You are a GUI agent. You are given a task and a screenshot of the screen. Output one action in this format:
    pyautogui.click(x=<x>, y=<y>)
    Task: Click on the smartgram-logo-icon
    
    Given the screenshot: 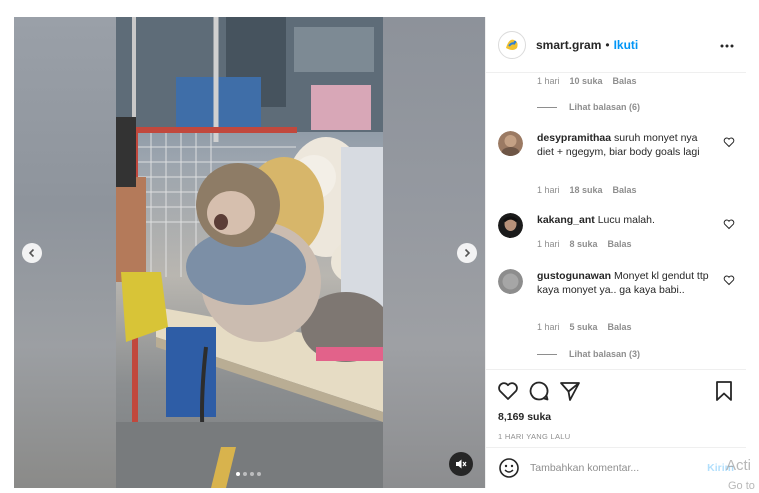 What is the action you would take?
    pyautogui.click(x=512, y=44)
    